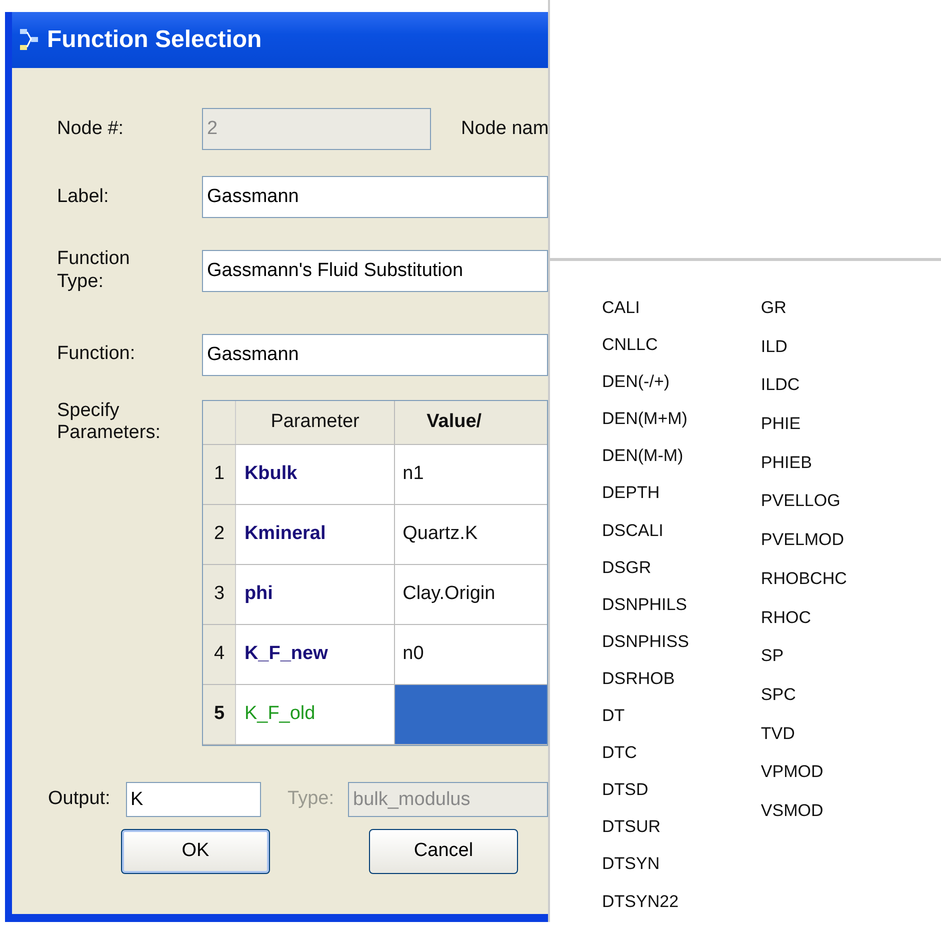  Describe the element at coordinates (803, 540) in the screenshot. I see `list-item: PVELMOD` at that location.